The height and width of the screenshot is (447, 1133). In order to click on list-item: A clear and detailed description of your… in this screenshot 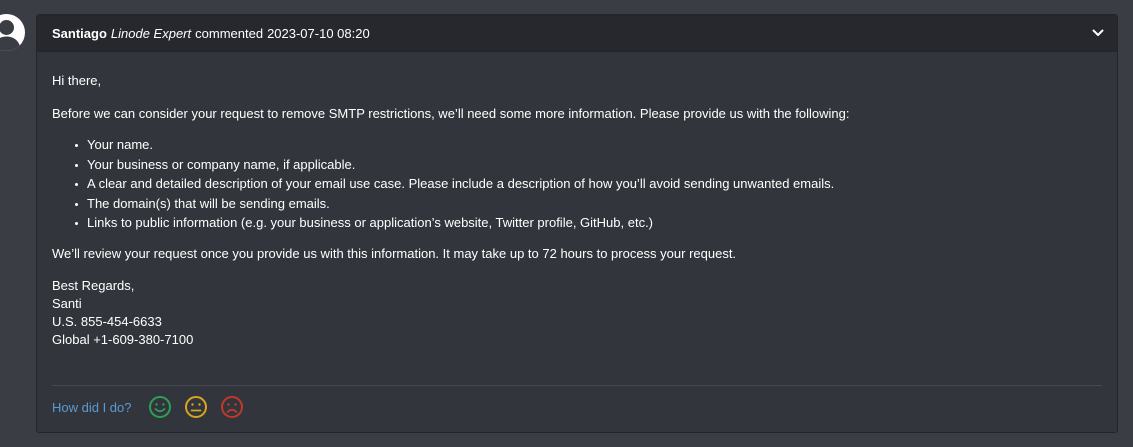, I will do `click(588, 184)`.